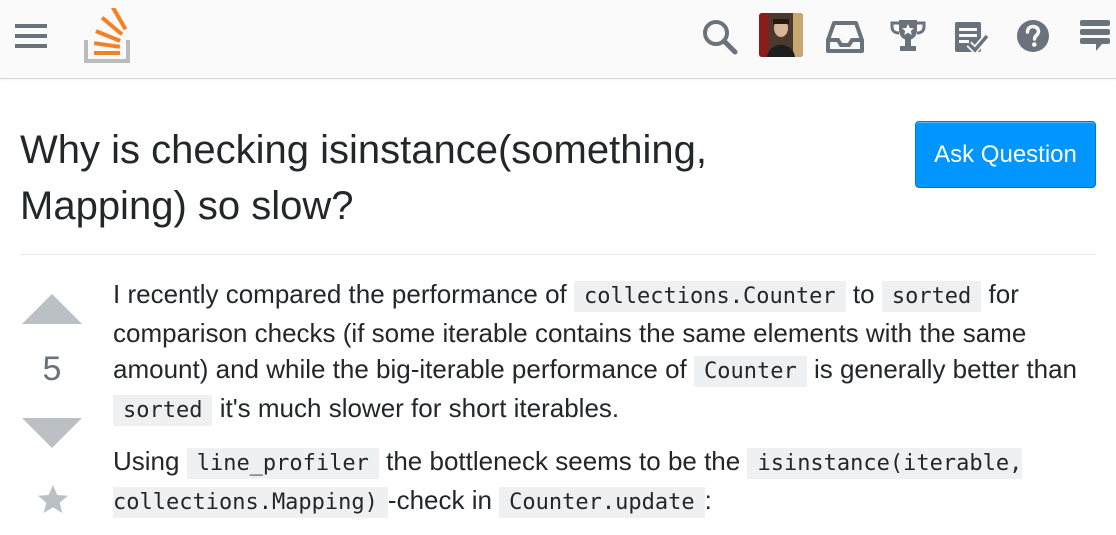 The image size is (1116, 535). What do you see at coordinates (710, 296) in the screenshot?
I see `inline-code: collections.Counter` at bounding box center [710, 296].